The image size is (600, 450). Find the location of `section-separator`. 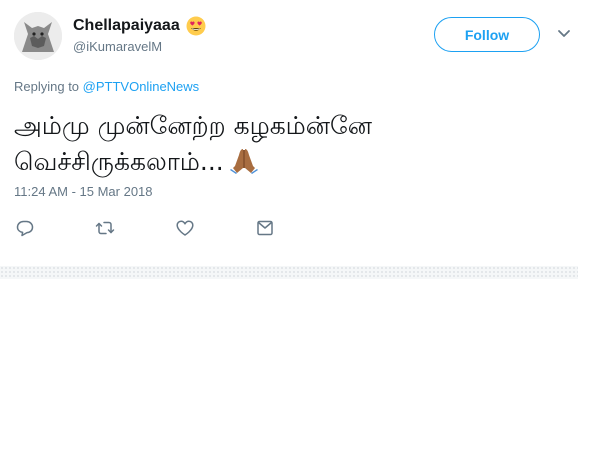

section-separator is located at coordinates (289, 272).